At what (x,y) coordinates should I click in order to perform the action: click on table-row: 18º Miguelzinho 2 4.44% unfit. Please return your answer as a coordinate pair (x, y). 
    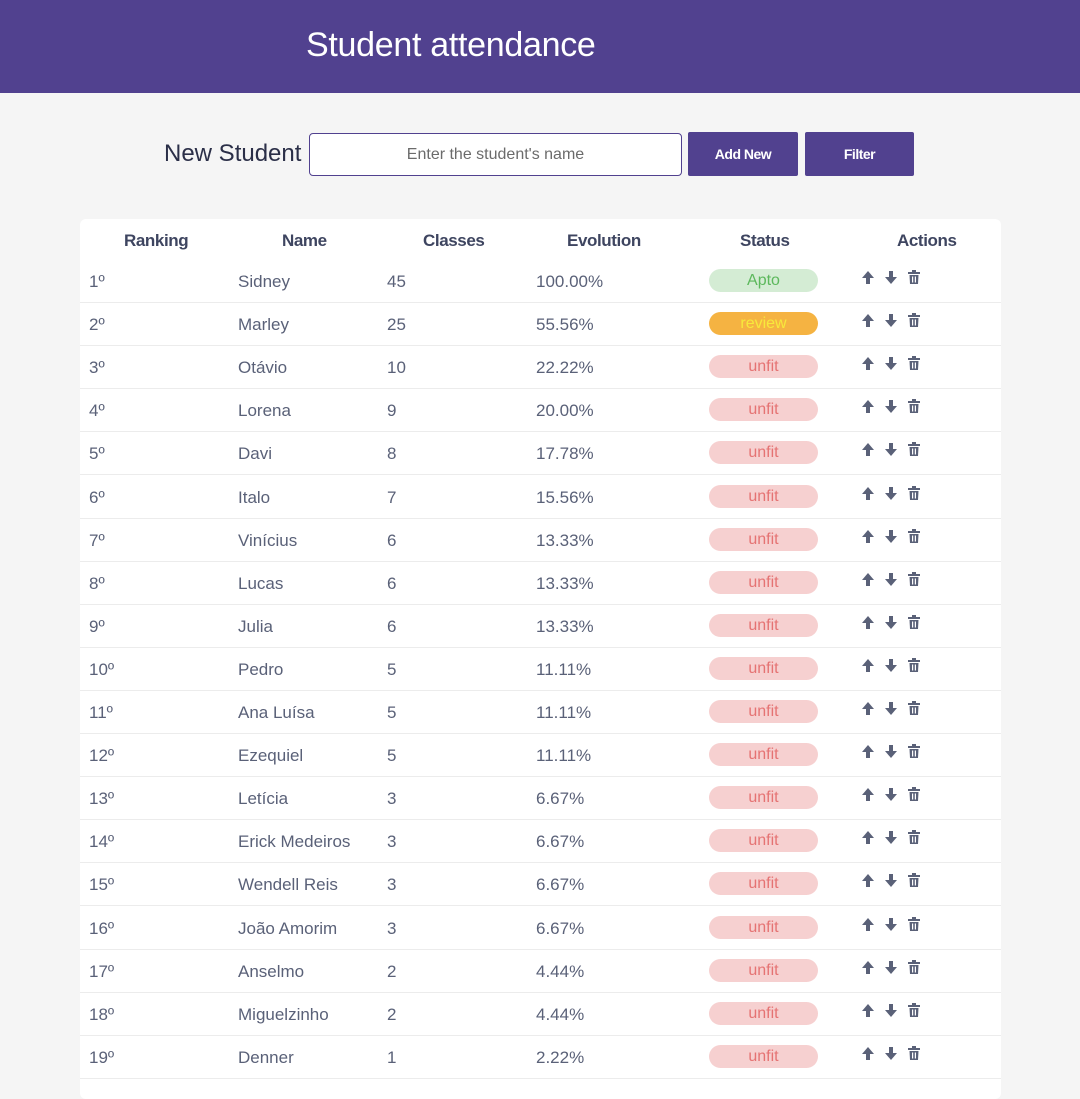
    Looking at the image, I should click on (540, 1014).